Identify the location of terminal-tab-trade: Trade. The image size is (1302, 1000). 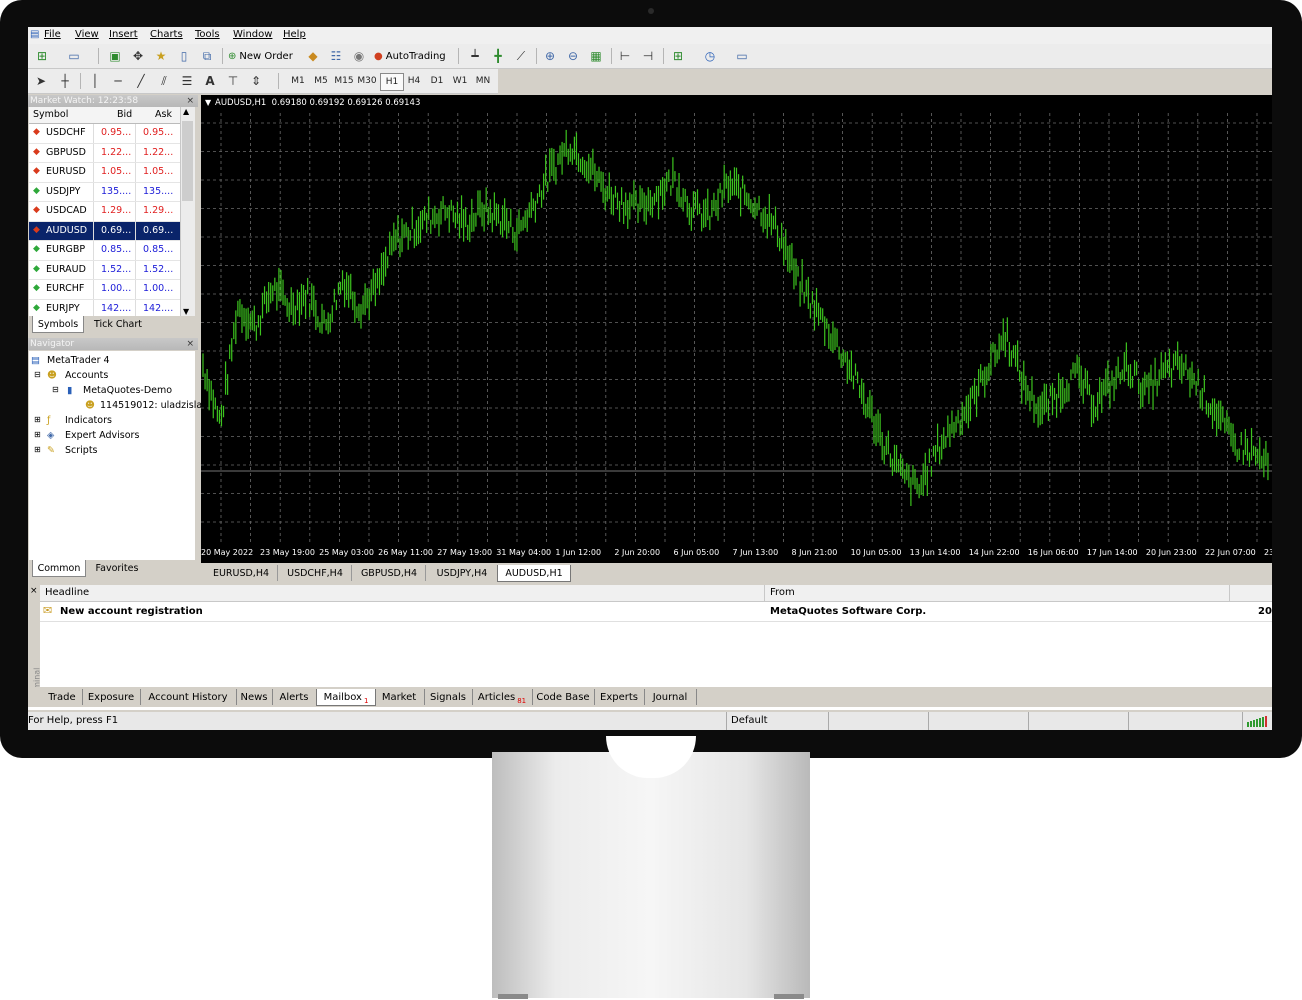
(62, 697).